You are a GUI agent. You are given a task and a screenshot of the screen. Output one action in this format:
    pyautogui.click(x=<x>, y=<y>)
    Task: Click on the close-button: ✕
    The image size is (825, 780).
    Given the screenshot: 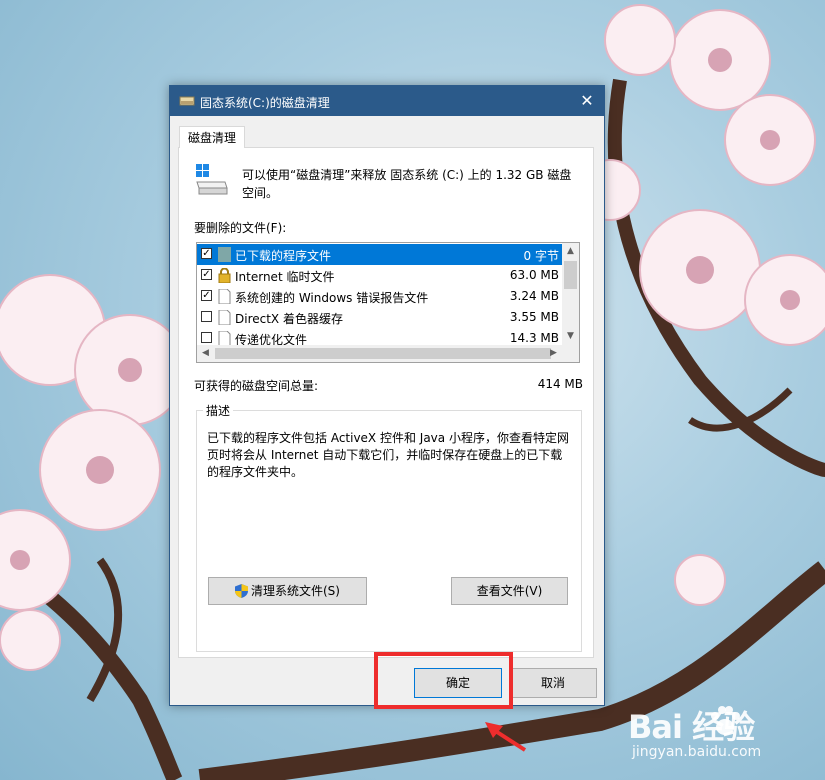 What is the action you would take?
    pyautogui.click(x=587, y=101)
    